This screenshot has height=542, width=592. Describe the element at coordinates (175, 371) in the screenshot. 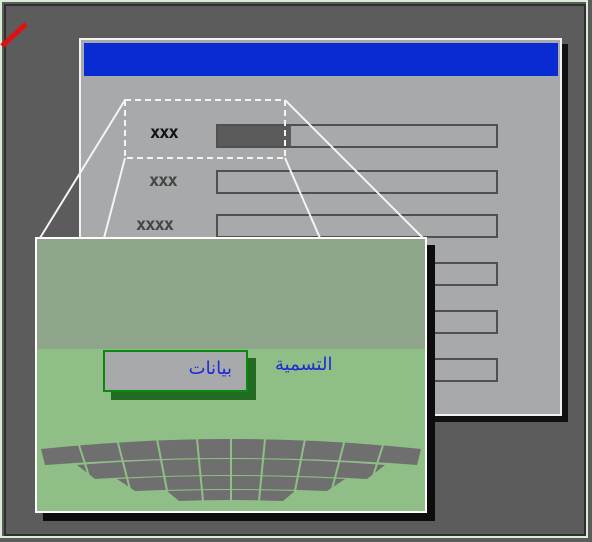

I see `data-input-field: بيانات` at that location.